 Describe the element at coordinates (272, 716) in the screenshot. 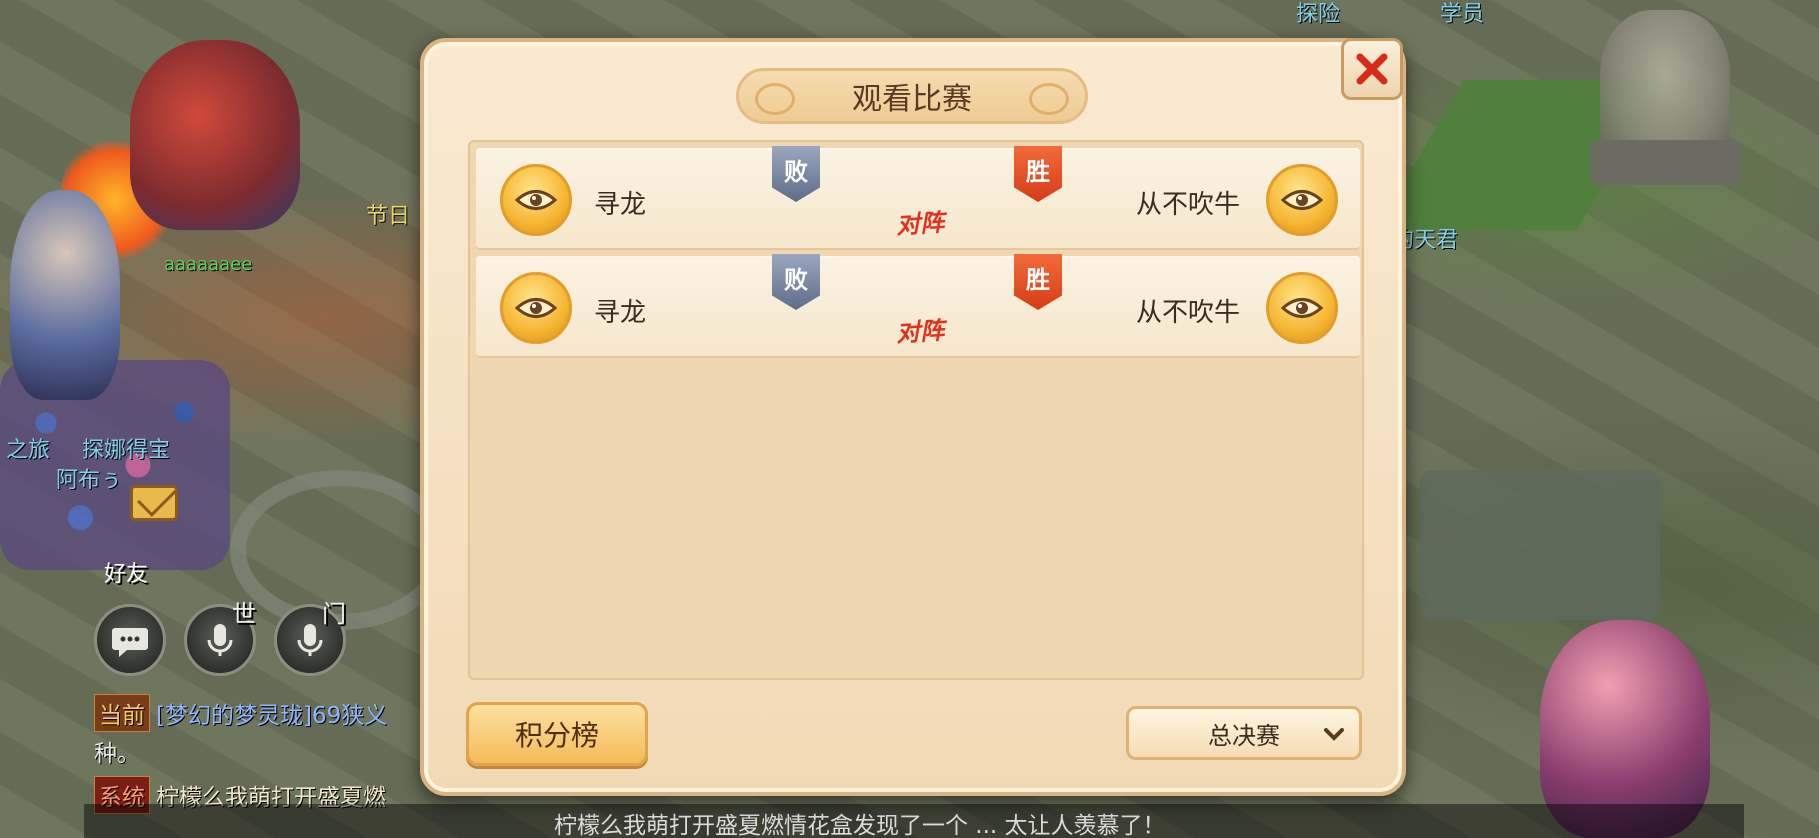

I see `chat-message: [梦幻的梦灵珑]69狭义` at that location.